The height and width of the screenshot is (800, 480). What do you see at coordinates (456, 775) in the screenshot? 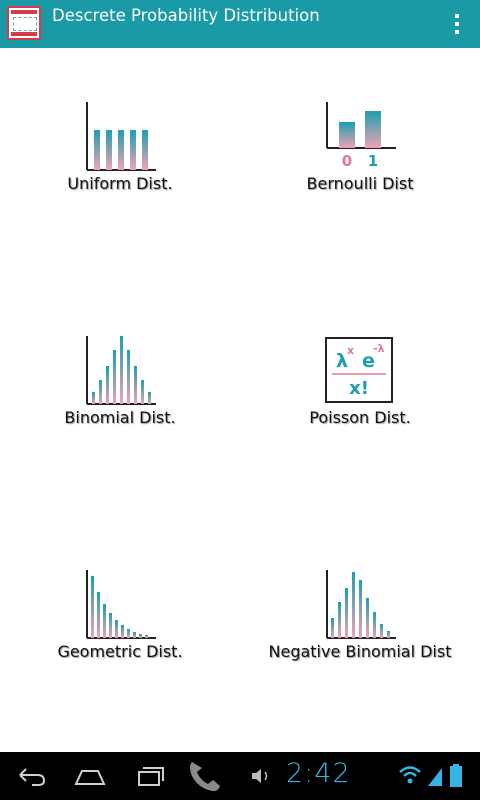
I see `battery-icon` at bounding box center [456, 775].